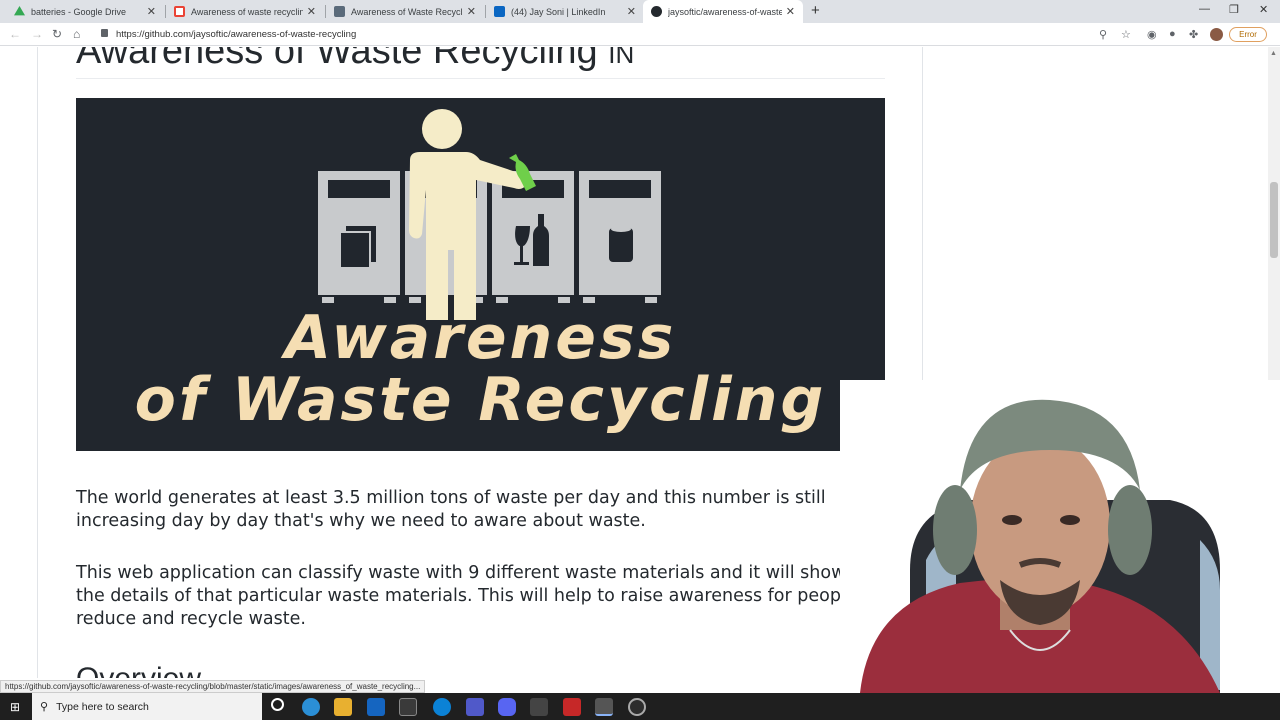 The image size is (1280, 720). Describe the element at coordinates (1103, 34) in the screenshot. I see `zoom-icon: ⚲` at that location.